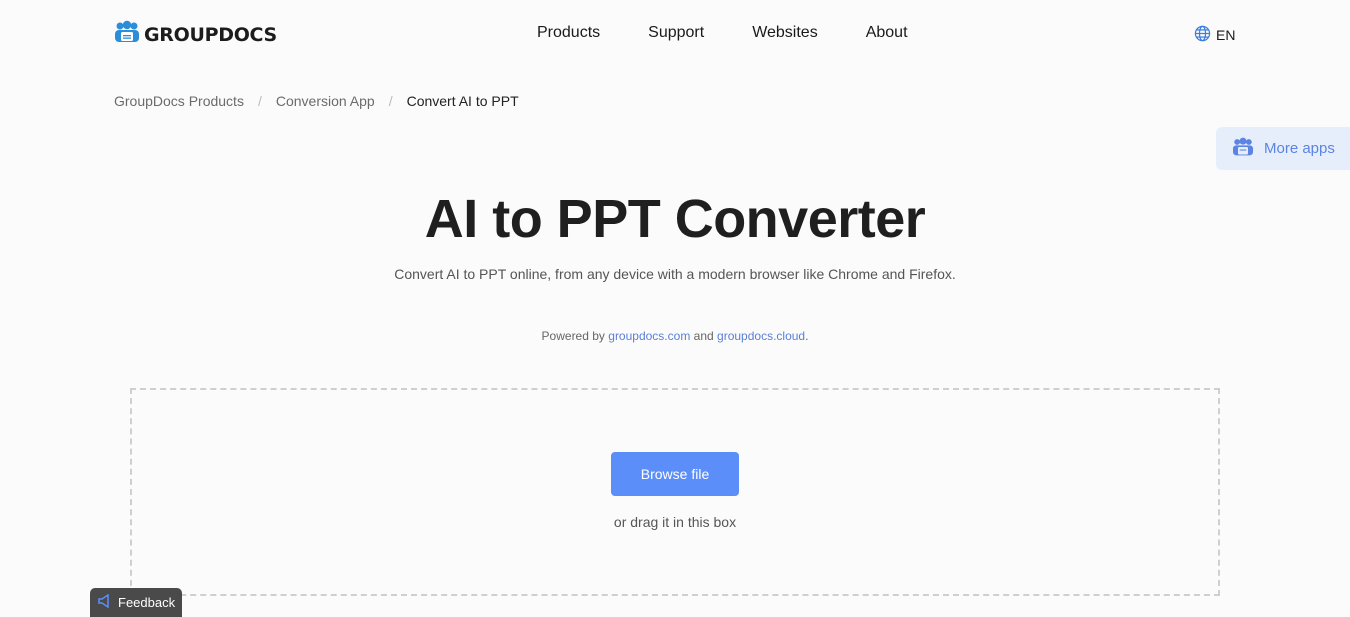 The width and height of the screenshot is (1350, 617). Describe the element at coordinates (573, 336) in the screenshot. I see `powered-prefix: Powered by` at that location.